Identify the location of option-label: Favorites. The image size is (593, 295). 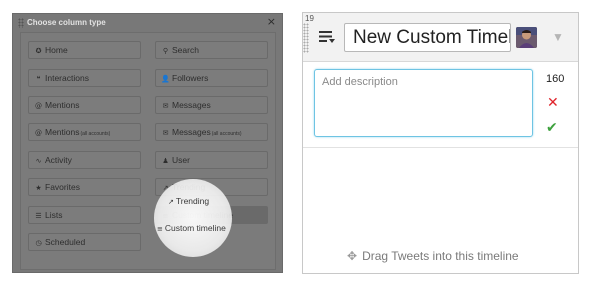
(62, 187).